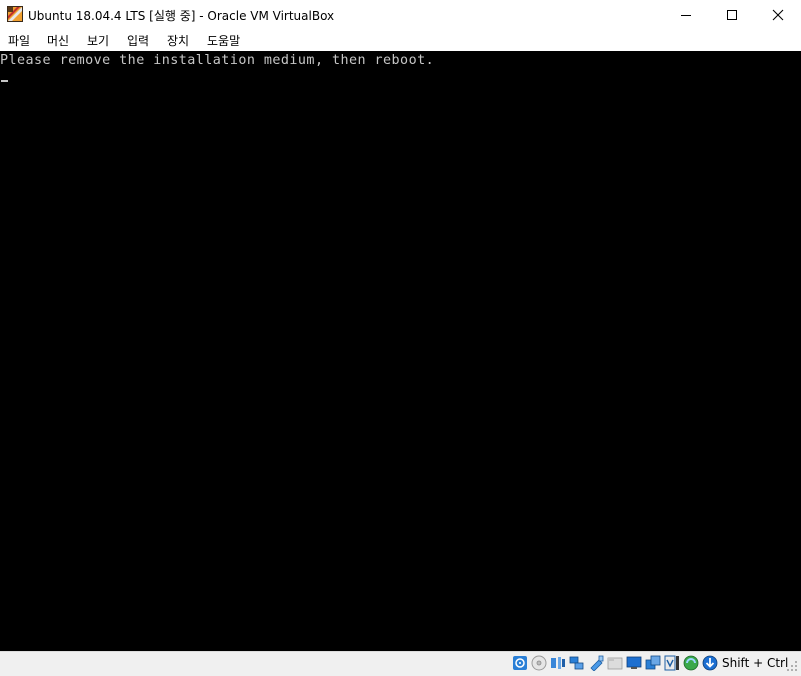 The image size is (801, 676). I want to click on menu-view: 보기, so click(98, 40).